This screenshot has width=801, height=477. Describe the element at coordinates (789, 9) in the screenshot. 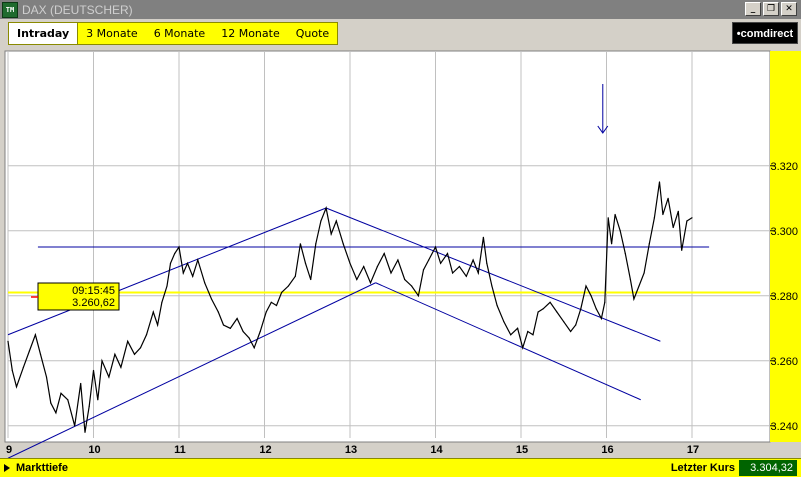

I see `close-button: ✕` at that location.